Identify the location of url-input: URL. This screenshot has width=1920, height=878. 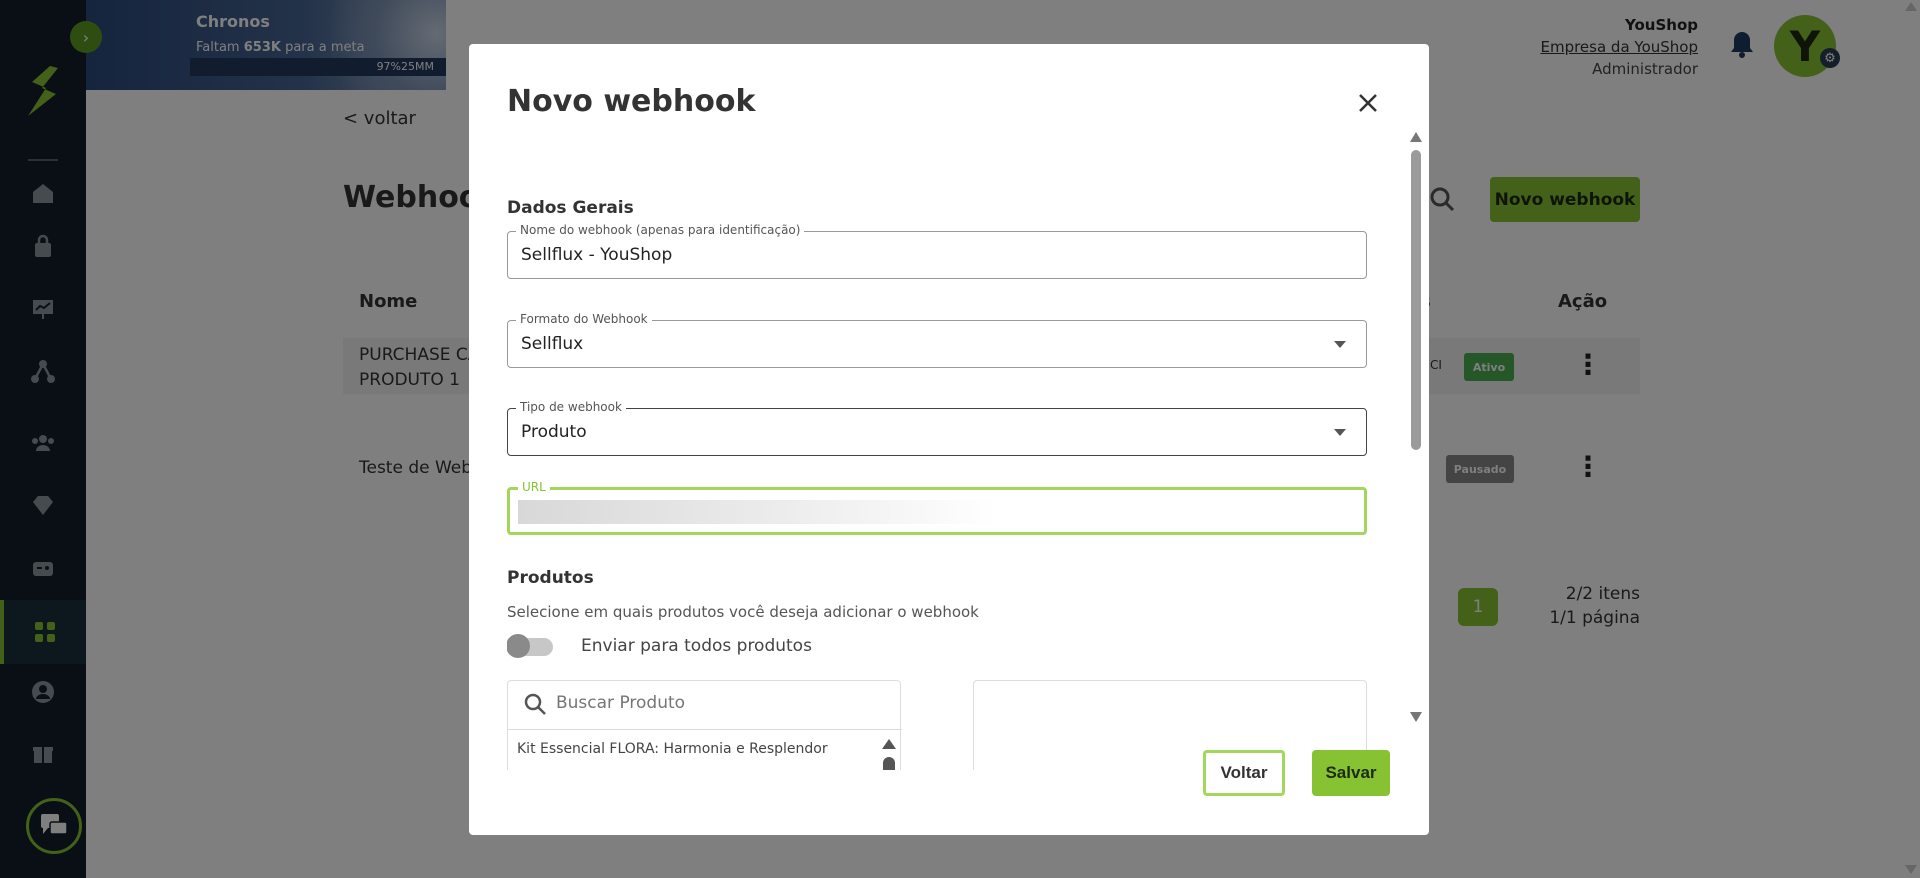
(937, 507).